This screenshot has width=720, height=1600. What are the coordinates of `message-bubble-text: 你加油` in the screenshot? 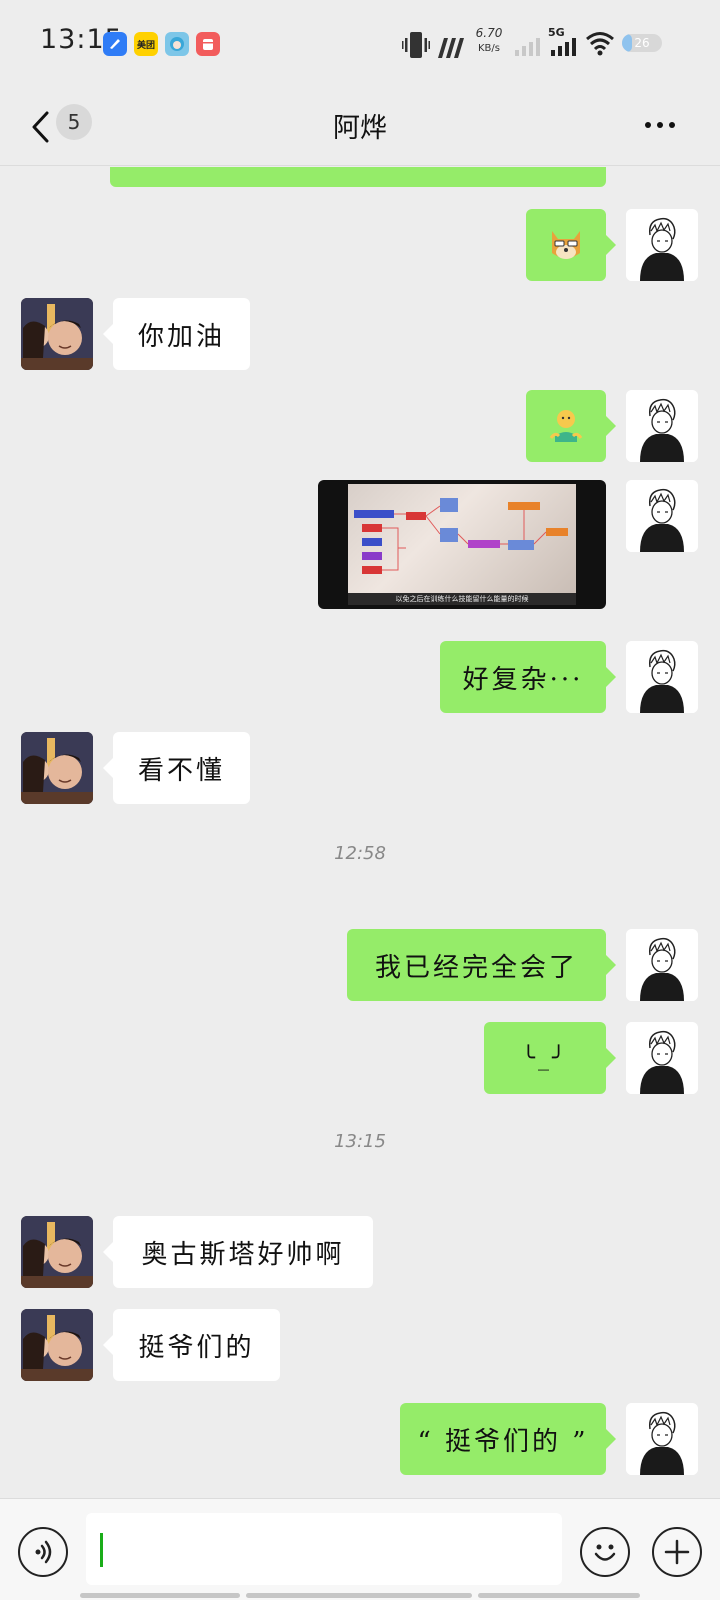 It's located at (176, 334).